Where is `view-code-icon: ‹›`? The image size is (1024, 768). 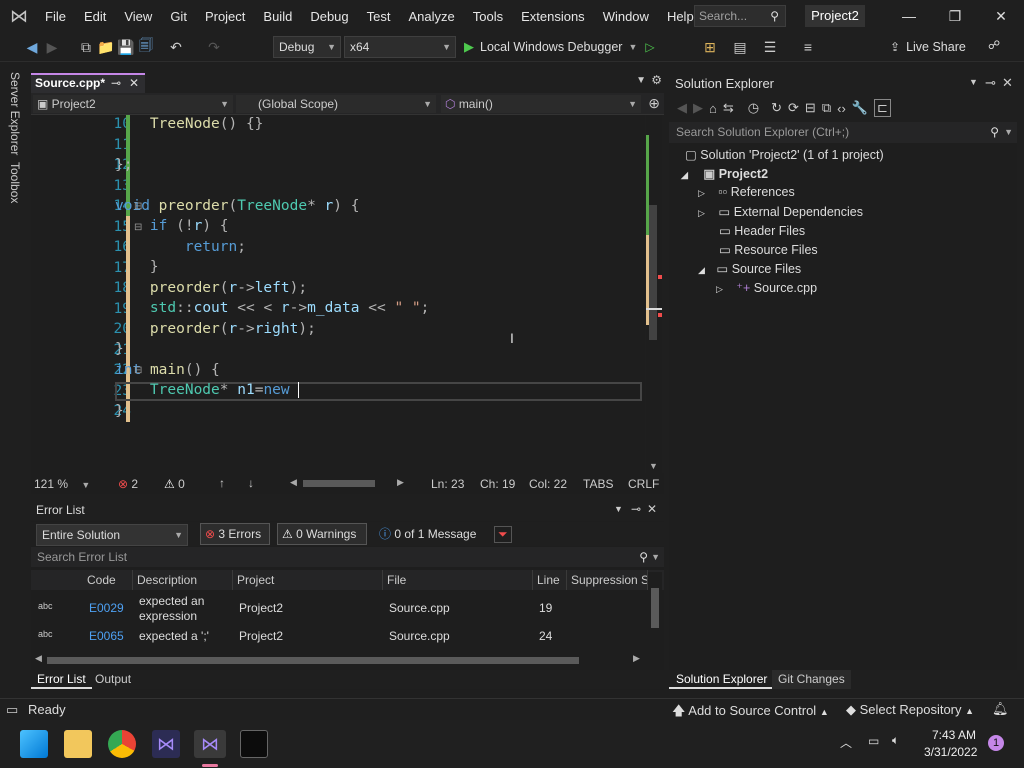
view-code-icon: ‹› is located at coordinates (841, 108).